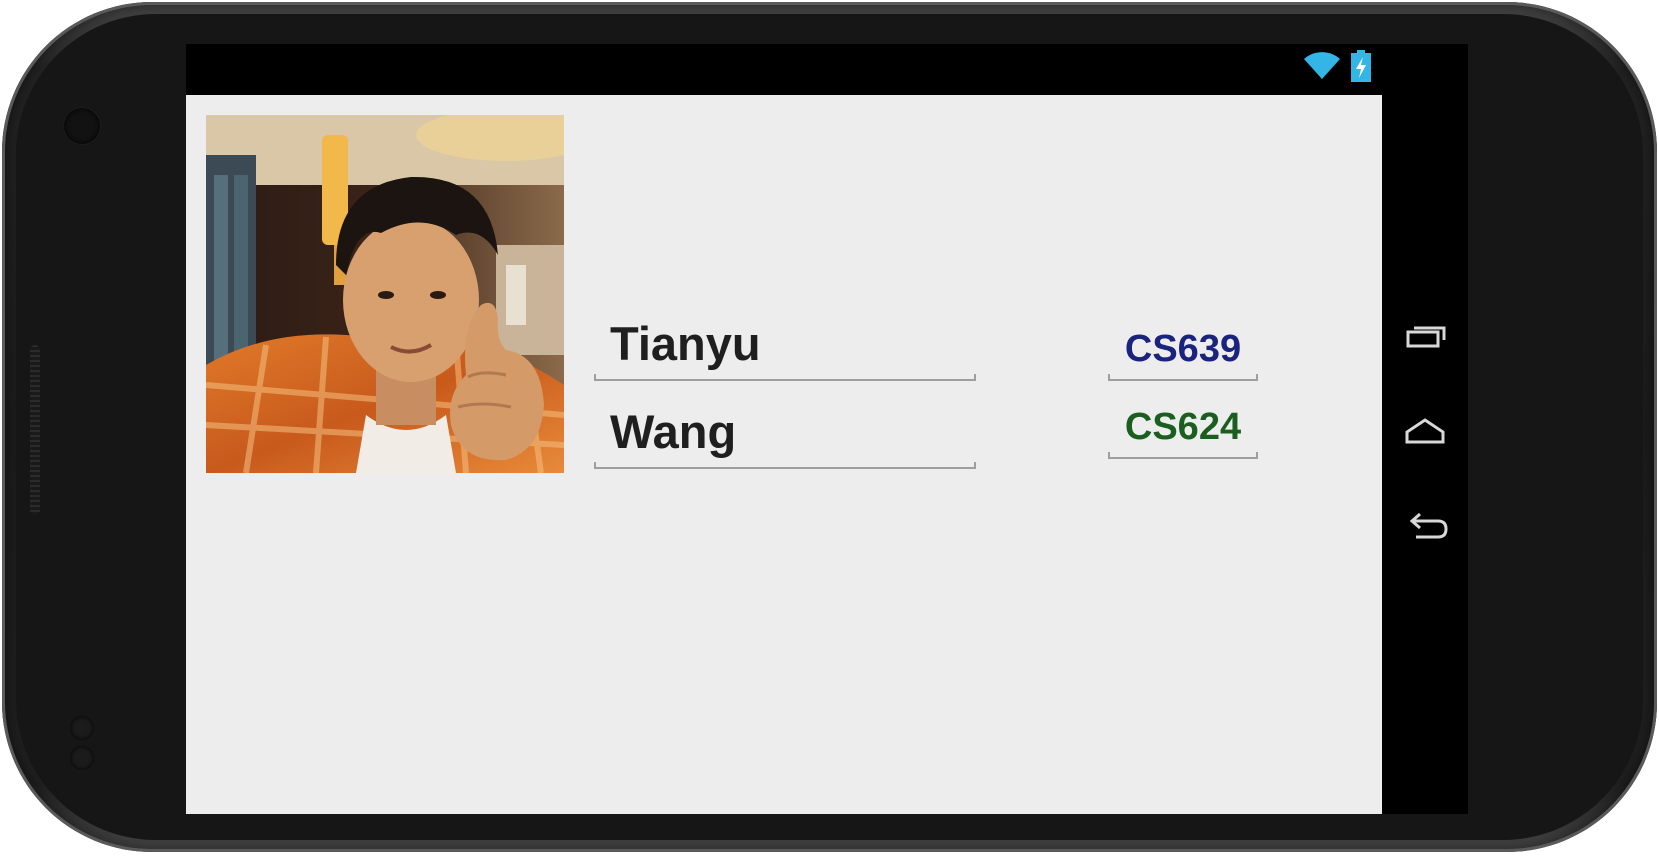 The width and height of the screenshot is (1659, 856). Describe the element at coordinates (82, 728) in the screenshot. I see `sensor-dot-top` at that location.